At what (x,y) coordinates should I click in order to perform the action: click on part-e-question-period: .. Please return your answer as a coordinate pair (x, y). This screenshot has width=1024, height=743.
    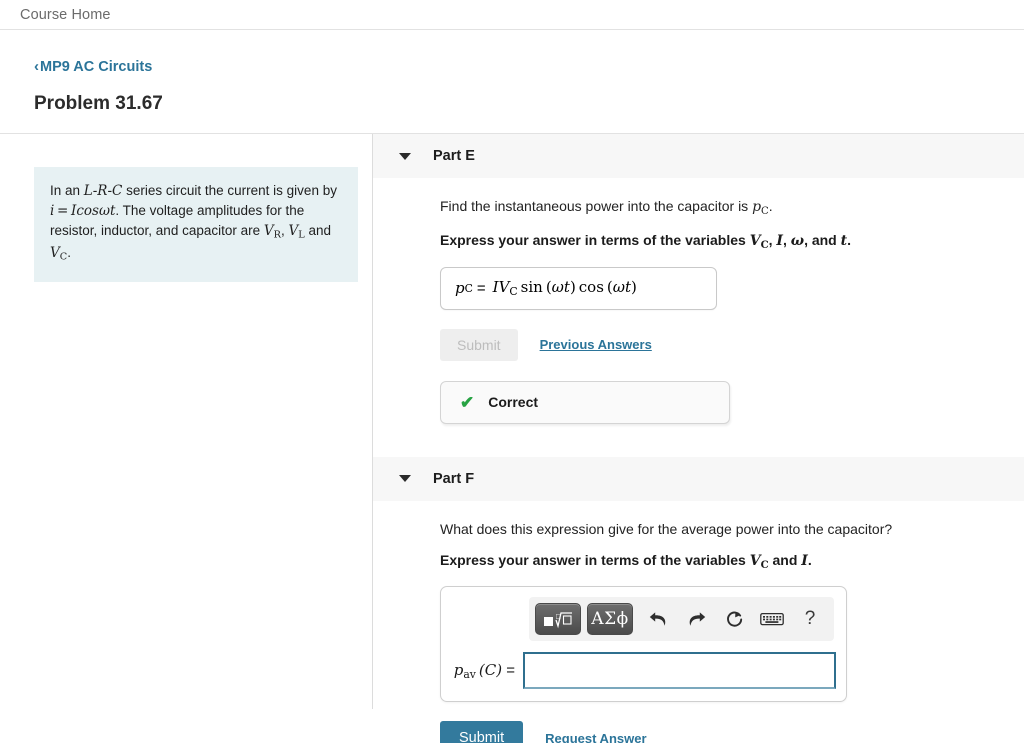
    Looking at the image, I should click on (770, 206).